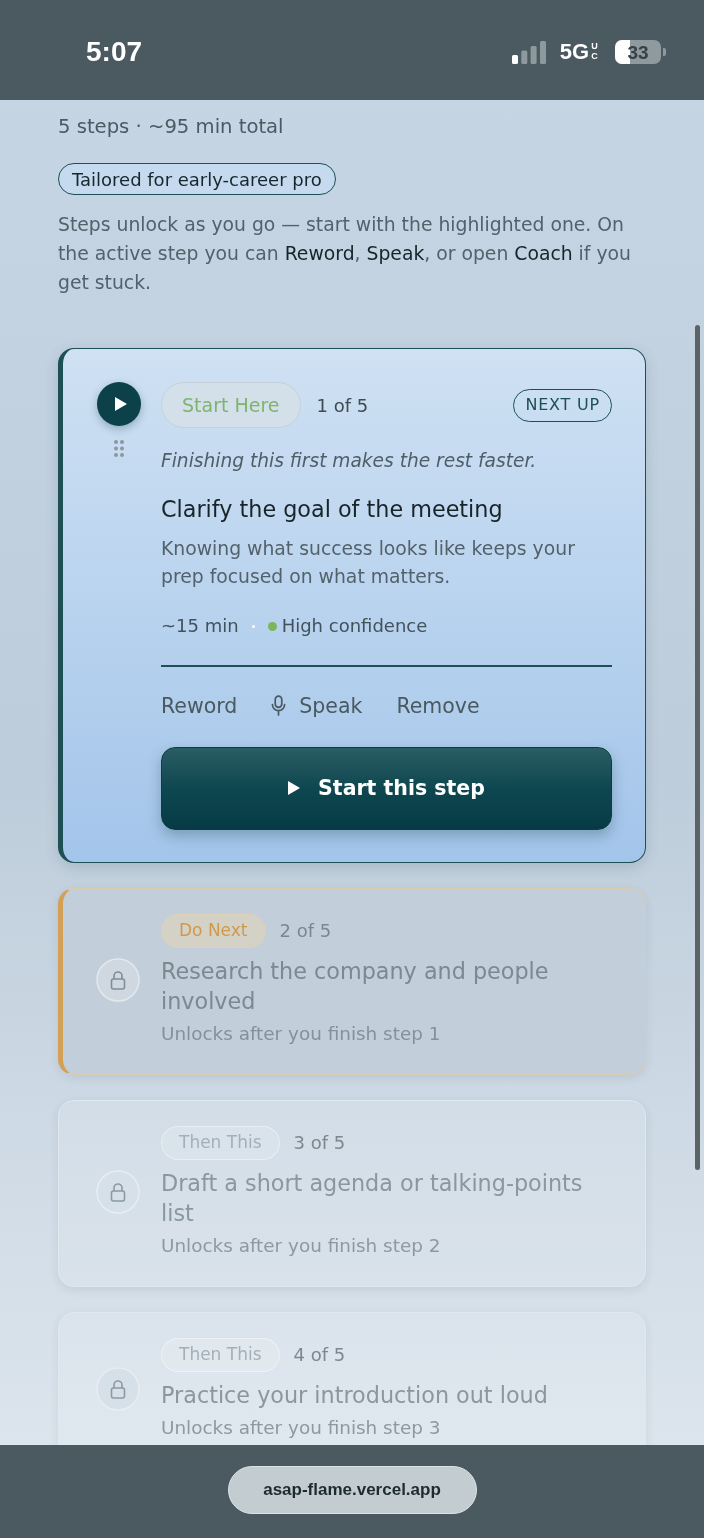  Describe the element at coordinates (368, 563) in the screenshot. I see `step-description: Knowing what success looks like keeps your prep focused on what matters.` at that location.